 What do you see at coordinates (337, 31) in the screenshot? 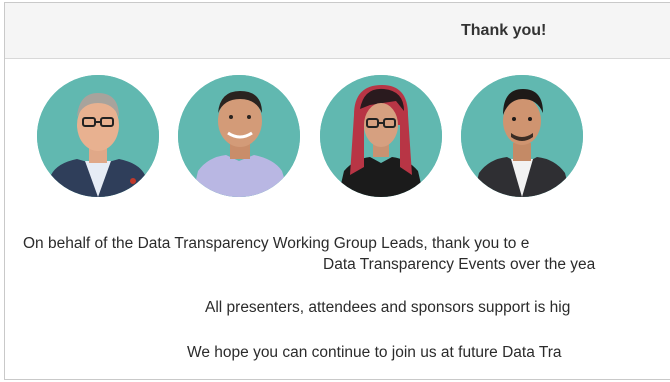
I see `card-header: Thank you!` at bounding box center [337, 31].